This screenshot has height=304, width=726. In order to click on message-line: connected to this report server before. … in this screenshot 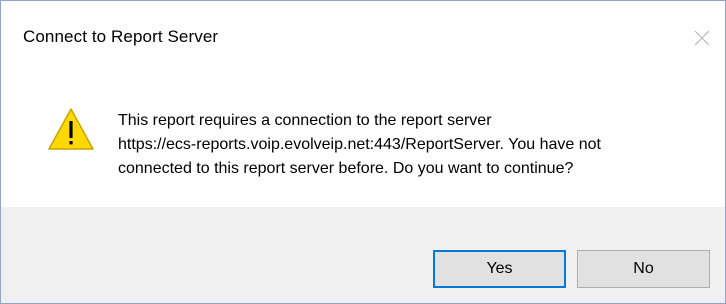, I will do `click(346, 168)`.